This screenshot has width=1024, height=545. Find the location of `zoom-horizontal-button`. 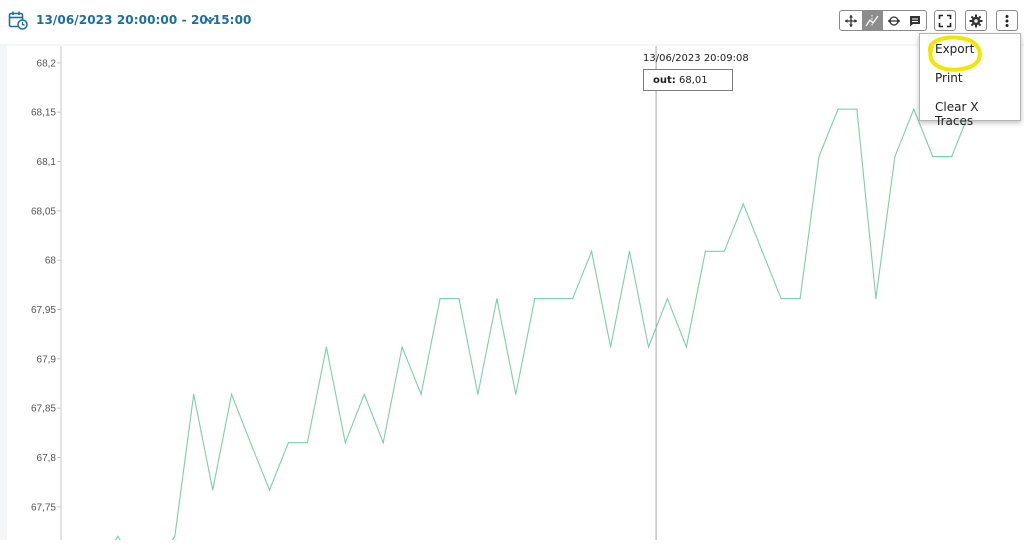

zoom-horizontal-button is located at coordinates (894, 20).